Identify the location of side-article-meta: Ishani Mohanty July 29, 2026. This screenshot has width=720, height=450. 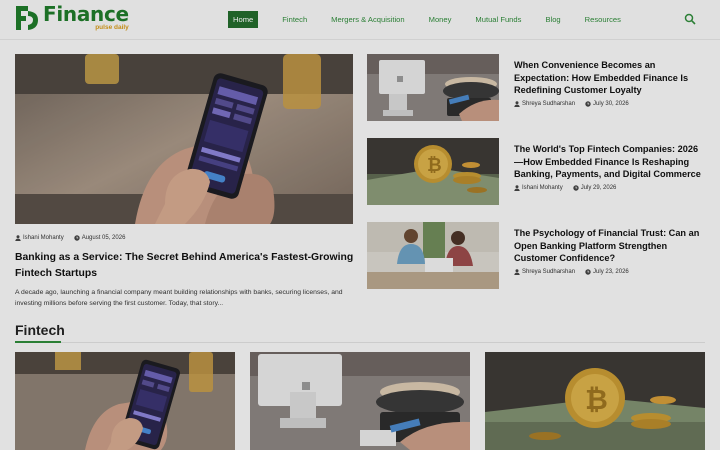
(570, 188).